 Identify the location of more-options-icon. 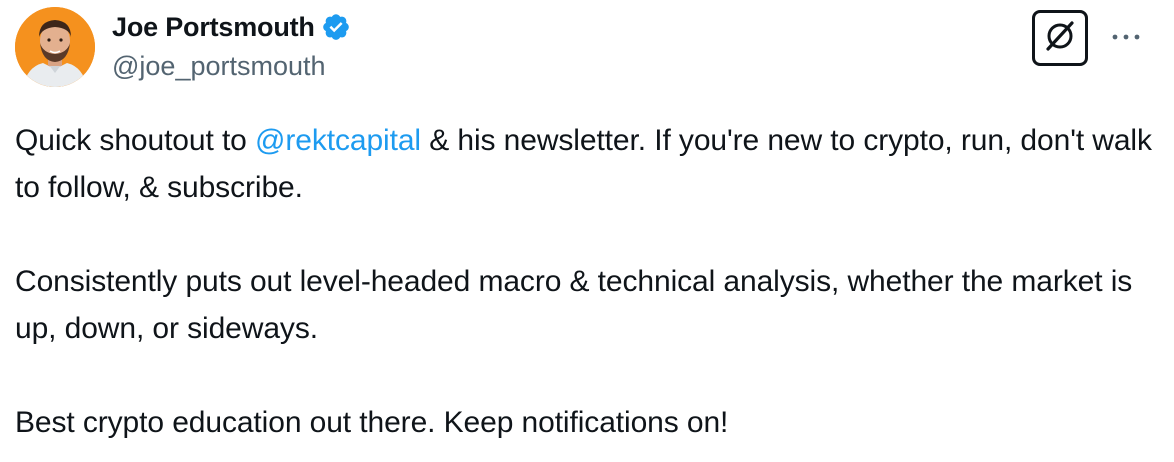
(1126, 38).